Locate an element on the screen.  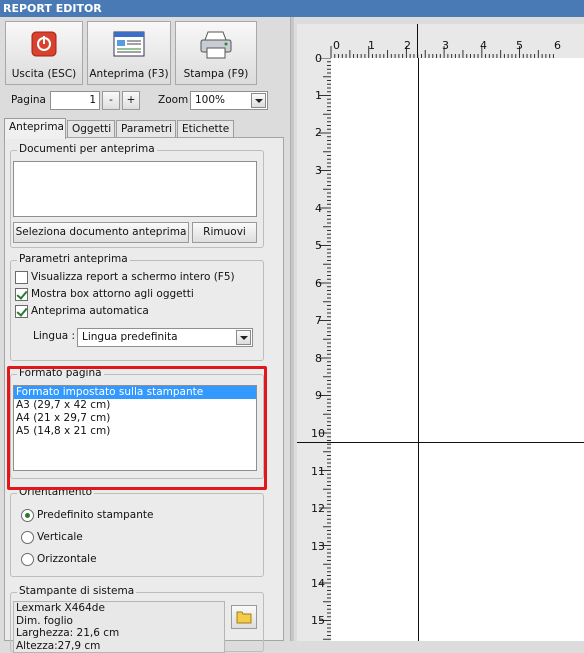
hruler-label: 2 is located at coordinates (407, 45).